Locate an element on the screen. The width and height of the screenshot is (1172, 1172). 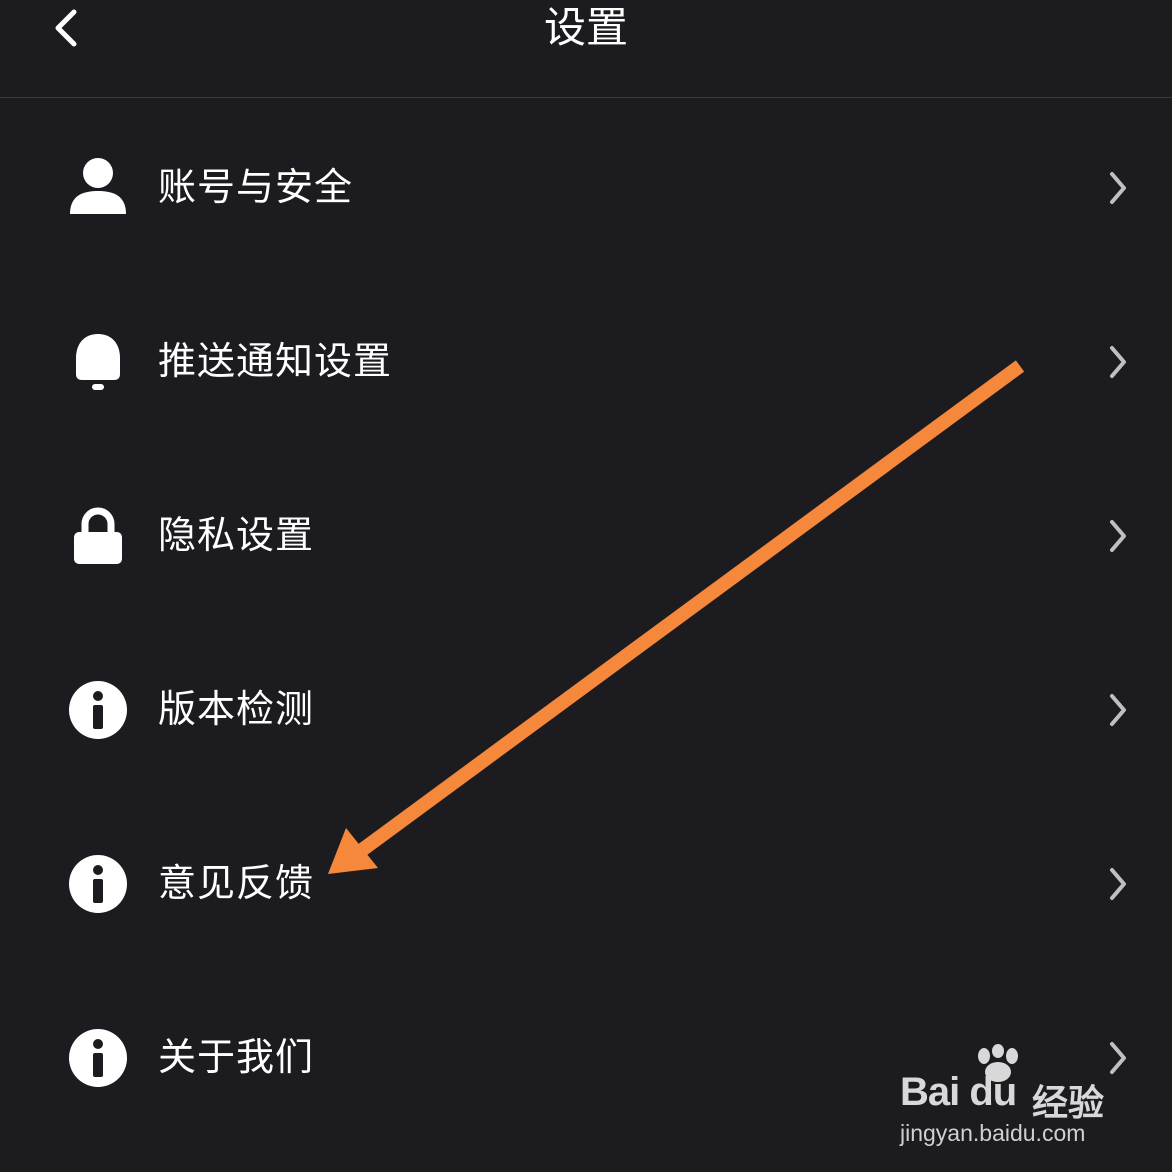
menu-item-label: 账号与安全 is located at coordinates (256, 187).